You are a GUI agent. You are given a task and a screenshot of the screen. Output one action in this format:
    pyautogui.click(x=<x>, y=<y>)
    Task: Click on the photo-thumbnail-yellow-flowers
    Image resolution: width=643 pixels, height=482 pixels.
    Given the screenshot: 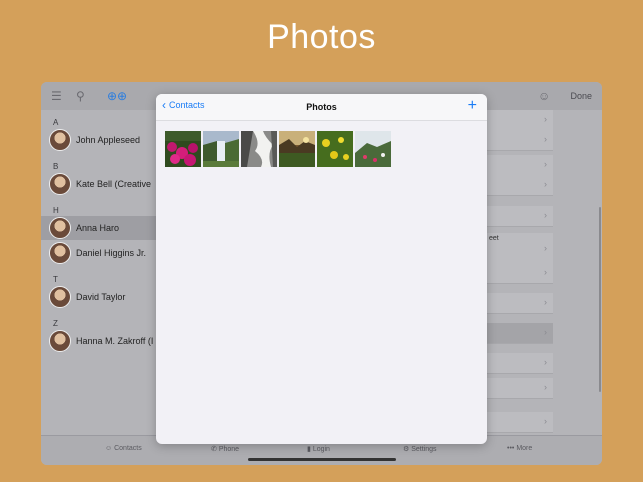 What is the action you would take?
    pyautogui.click(x=335, y=149)
    